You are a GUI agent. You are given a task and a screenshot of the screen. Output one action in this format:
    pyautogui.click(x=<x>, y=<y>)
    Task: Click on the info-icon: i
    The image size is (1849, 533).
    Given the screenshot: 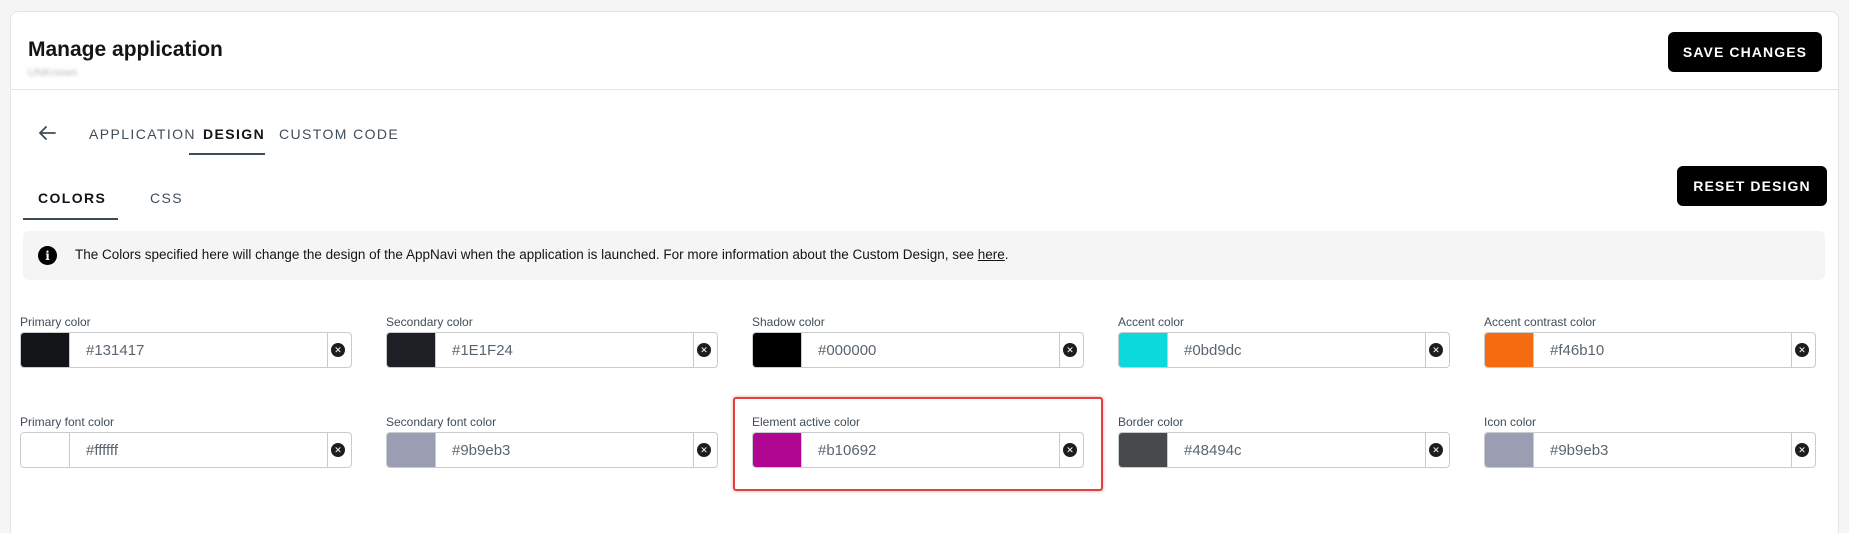 What is the action you would take?
    pyautogui.click(x=47, y=255)
    